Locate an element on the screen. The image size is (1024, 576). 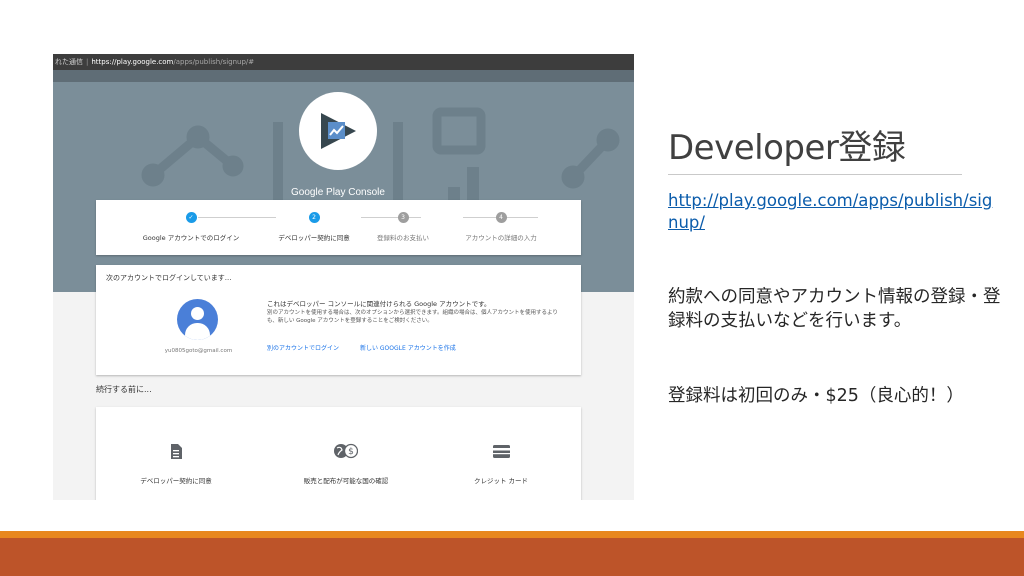
globe-dollar-icon: $ is located at coordinates (346, 451).